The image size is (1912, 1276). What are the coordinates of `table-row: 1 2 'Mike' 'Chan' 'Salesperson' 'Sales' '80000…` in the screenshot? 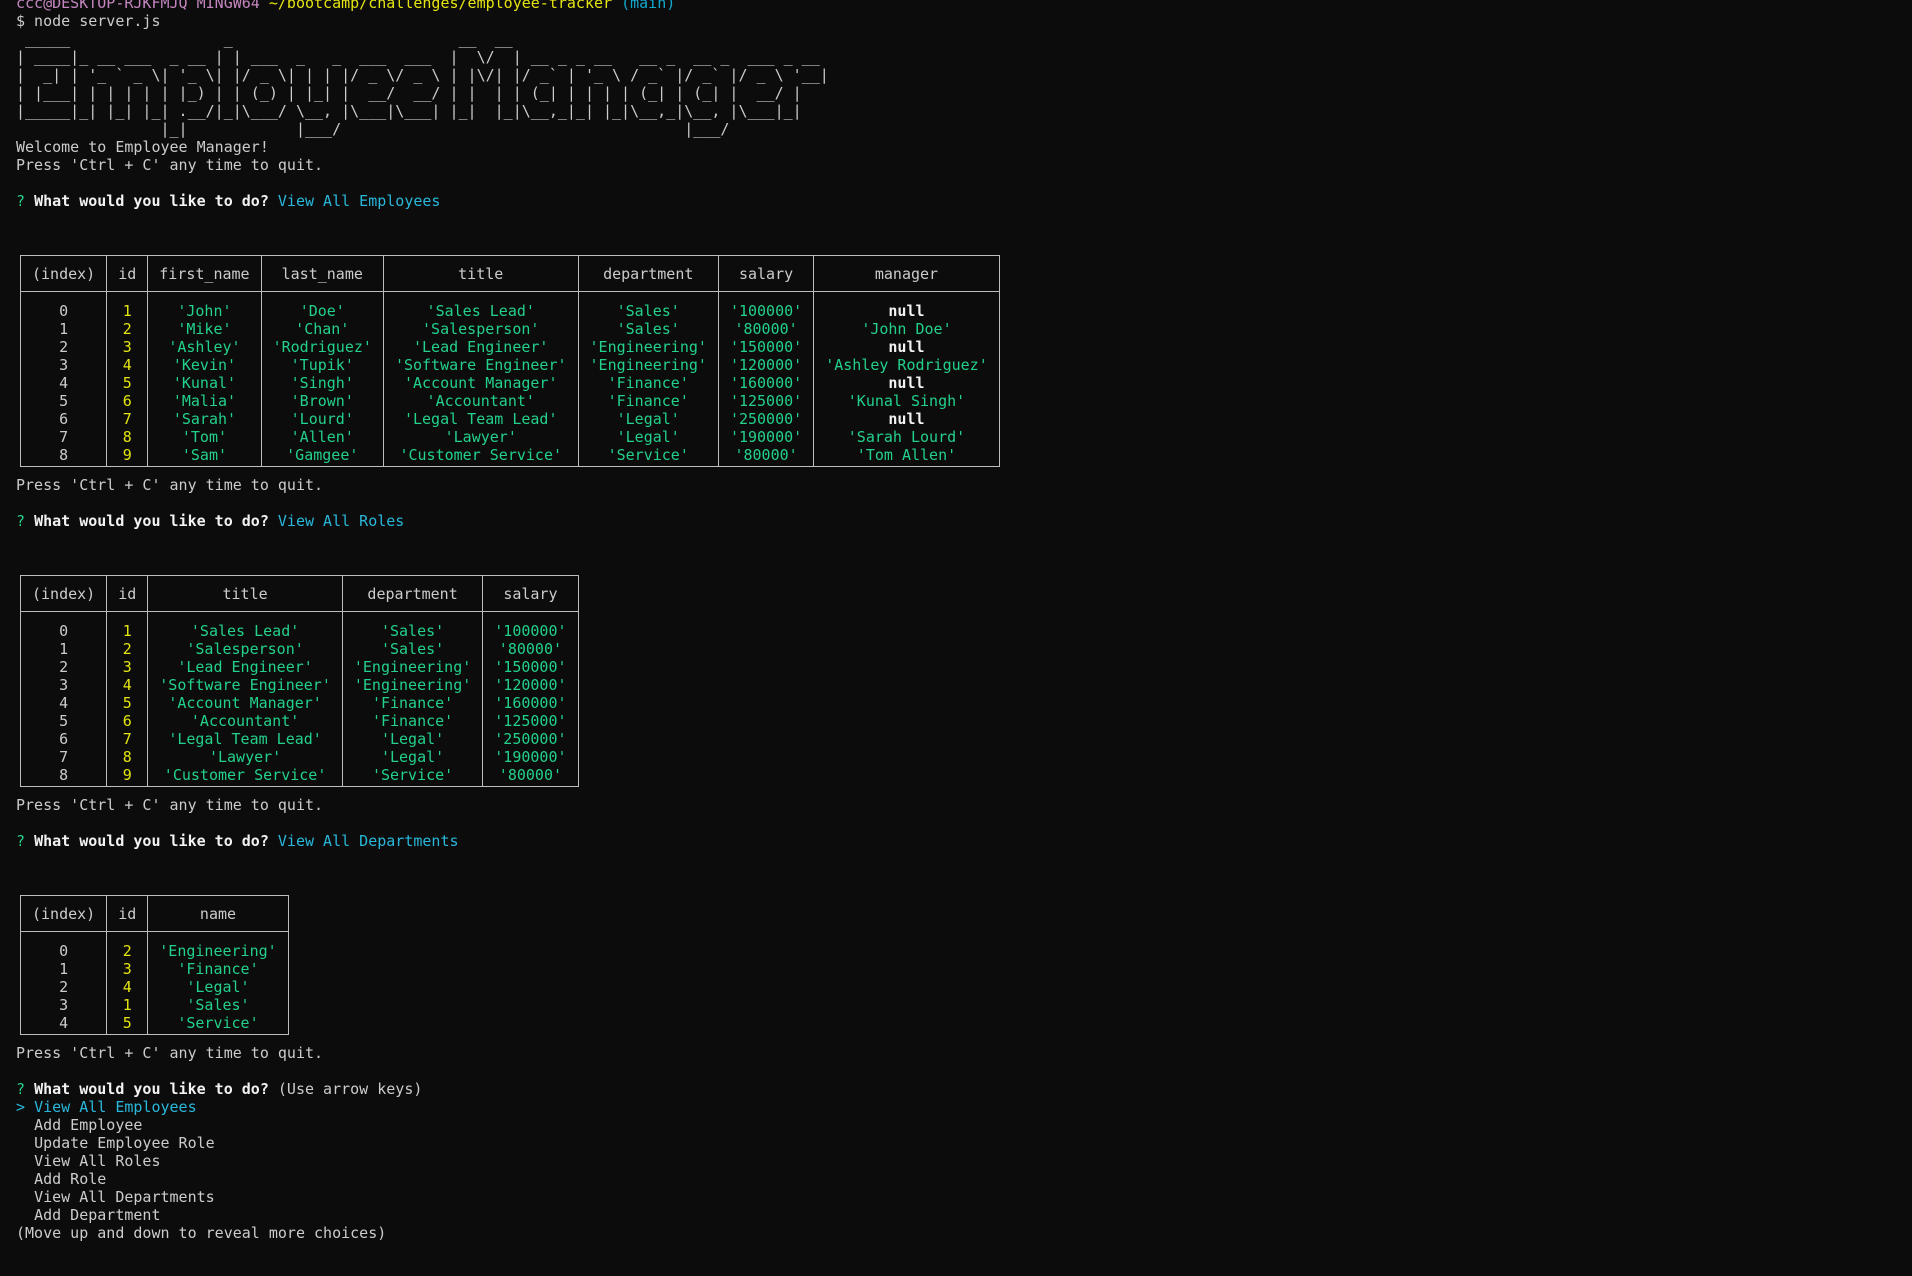 It's located at (509, 329).